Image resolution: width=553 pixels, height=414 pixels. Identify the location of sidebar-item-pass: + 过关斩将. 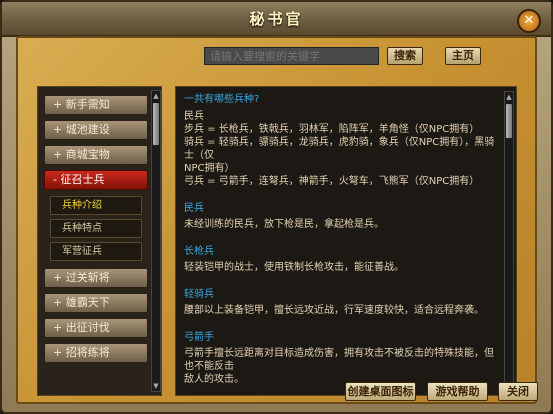
(96, 278).